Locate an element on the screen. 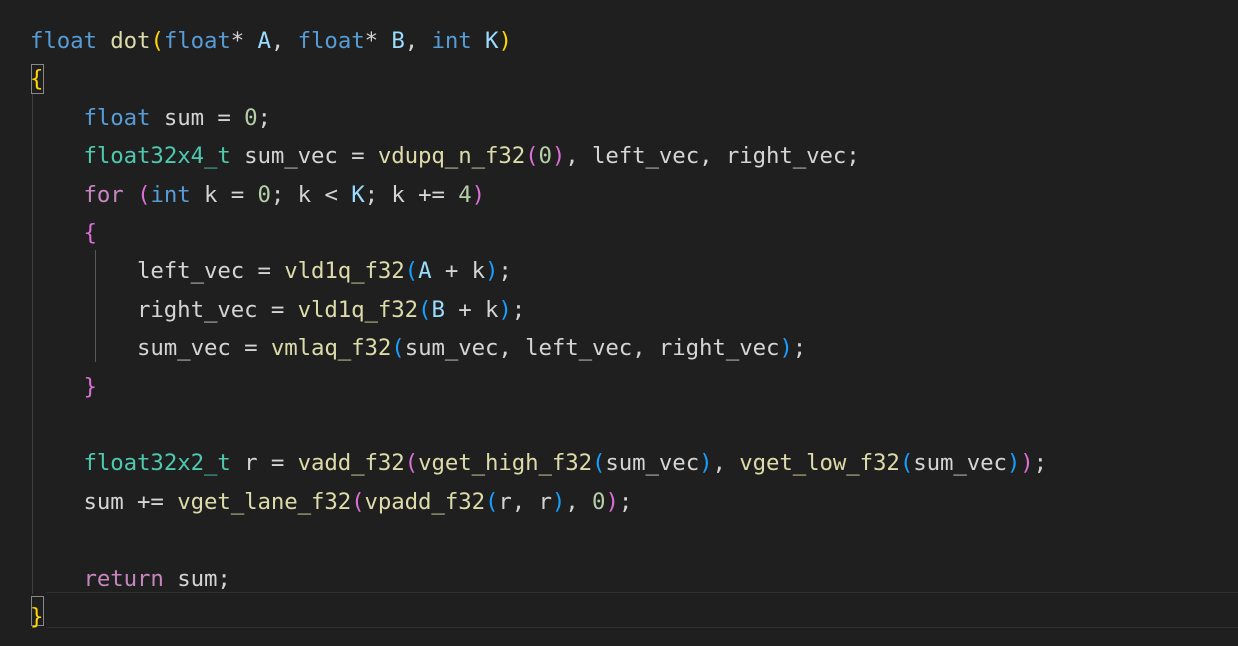 This screenshot has height=646, width=1238. code-token: 4 is located at coordinates (465, 194).